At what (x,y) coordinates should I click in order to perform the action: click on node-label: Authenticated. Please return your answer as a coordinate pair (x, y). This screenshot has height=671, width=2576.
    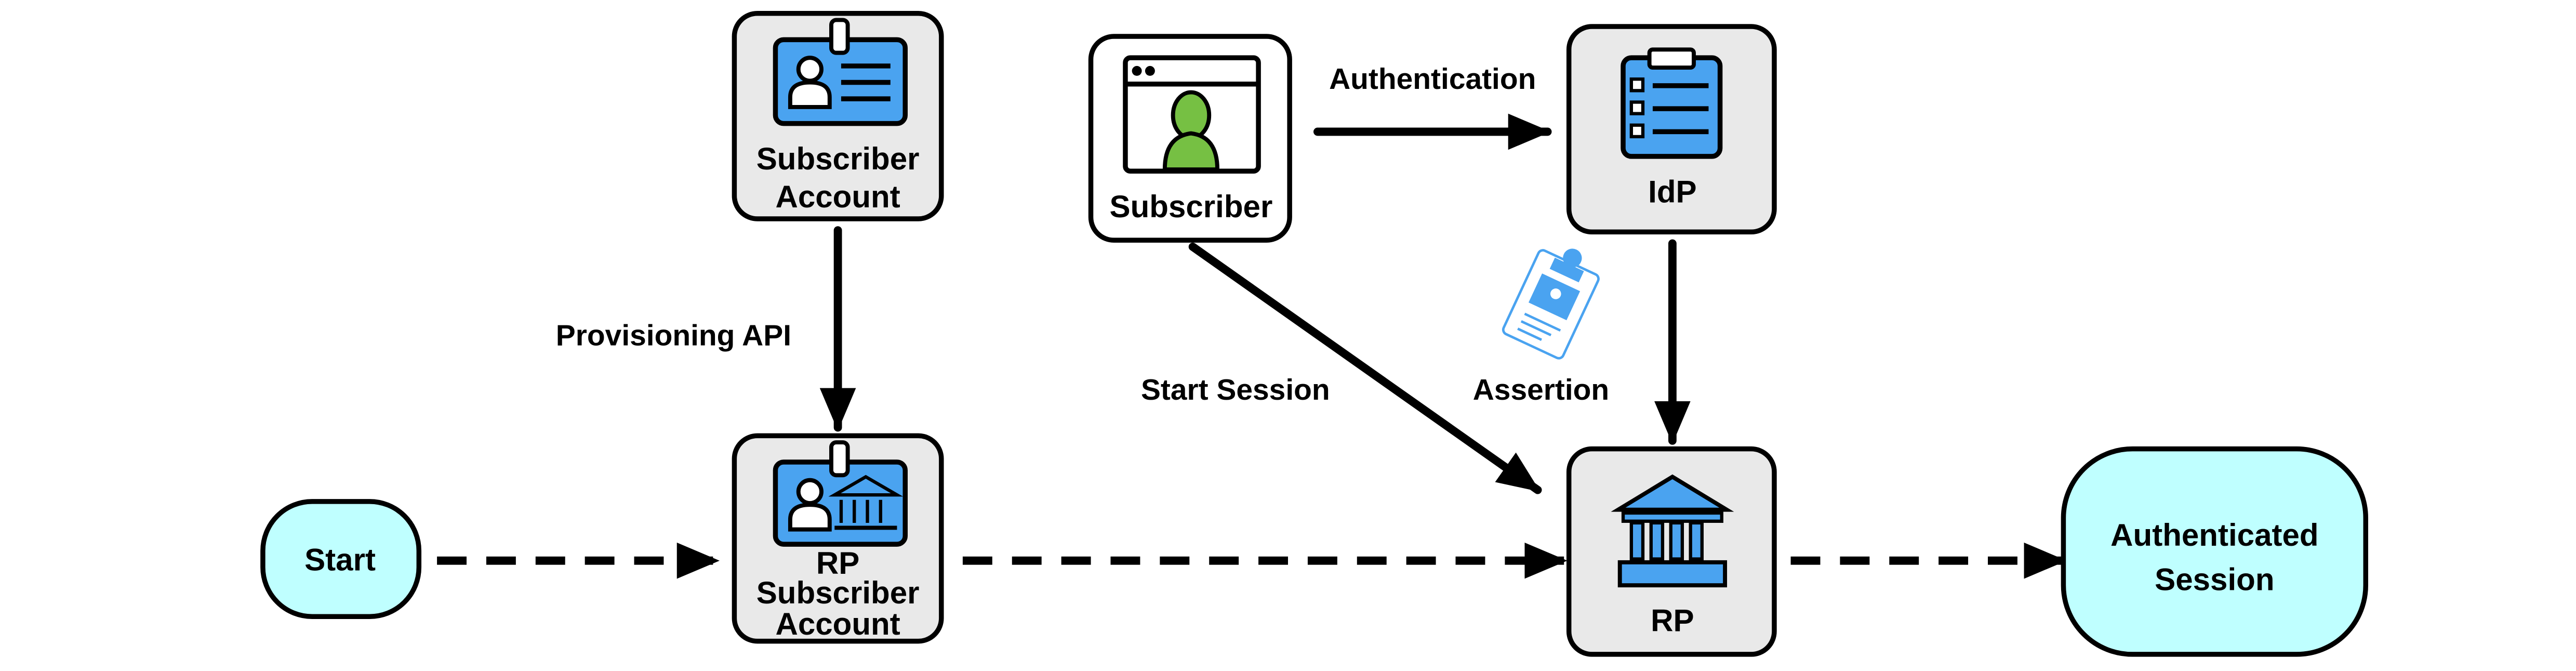
    Looking at the image, I should click on (2214, 535).